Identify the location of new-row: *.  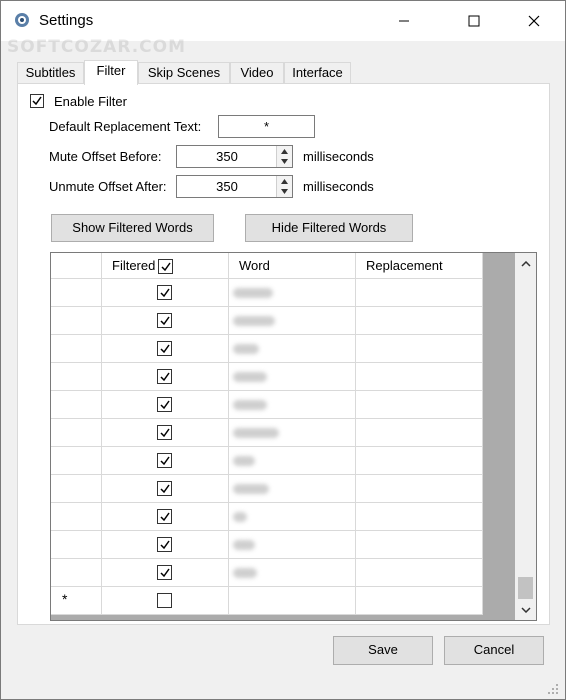
(267, 601).